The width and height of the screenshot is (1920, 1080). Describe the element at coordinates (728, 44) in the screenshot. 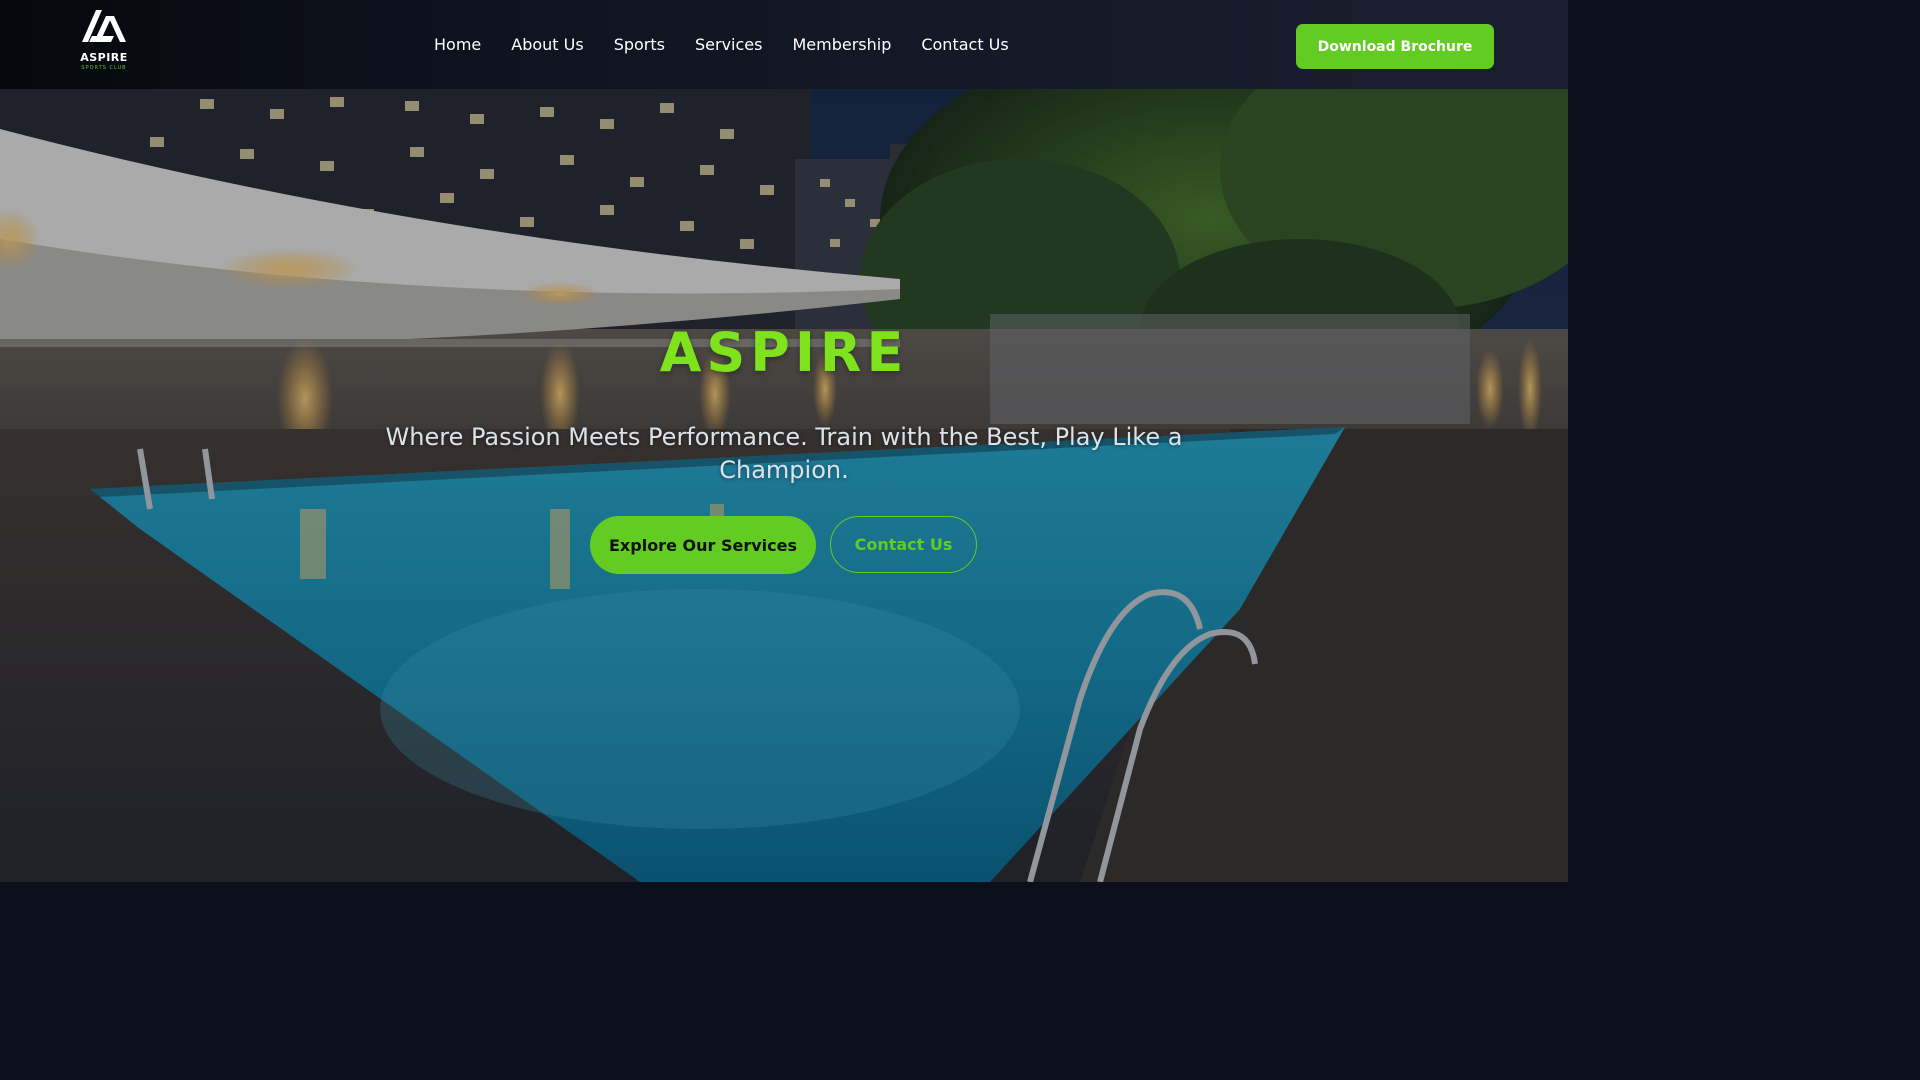

I see `nav-item-services: Services` at that location.